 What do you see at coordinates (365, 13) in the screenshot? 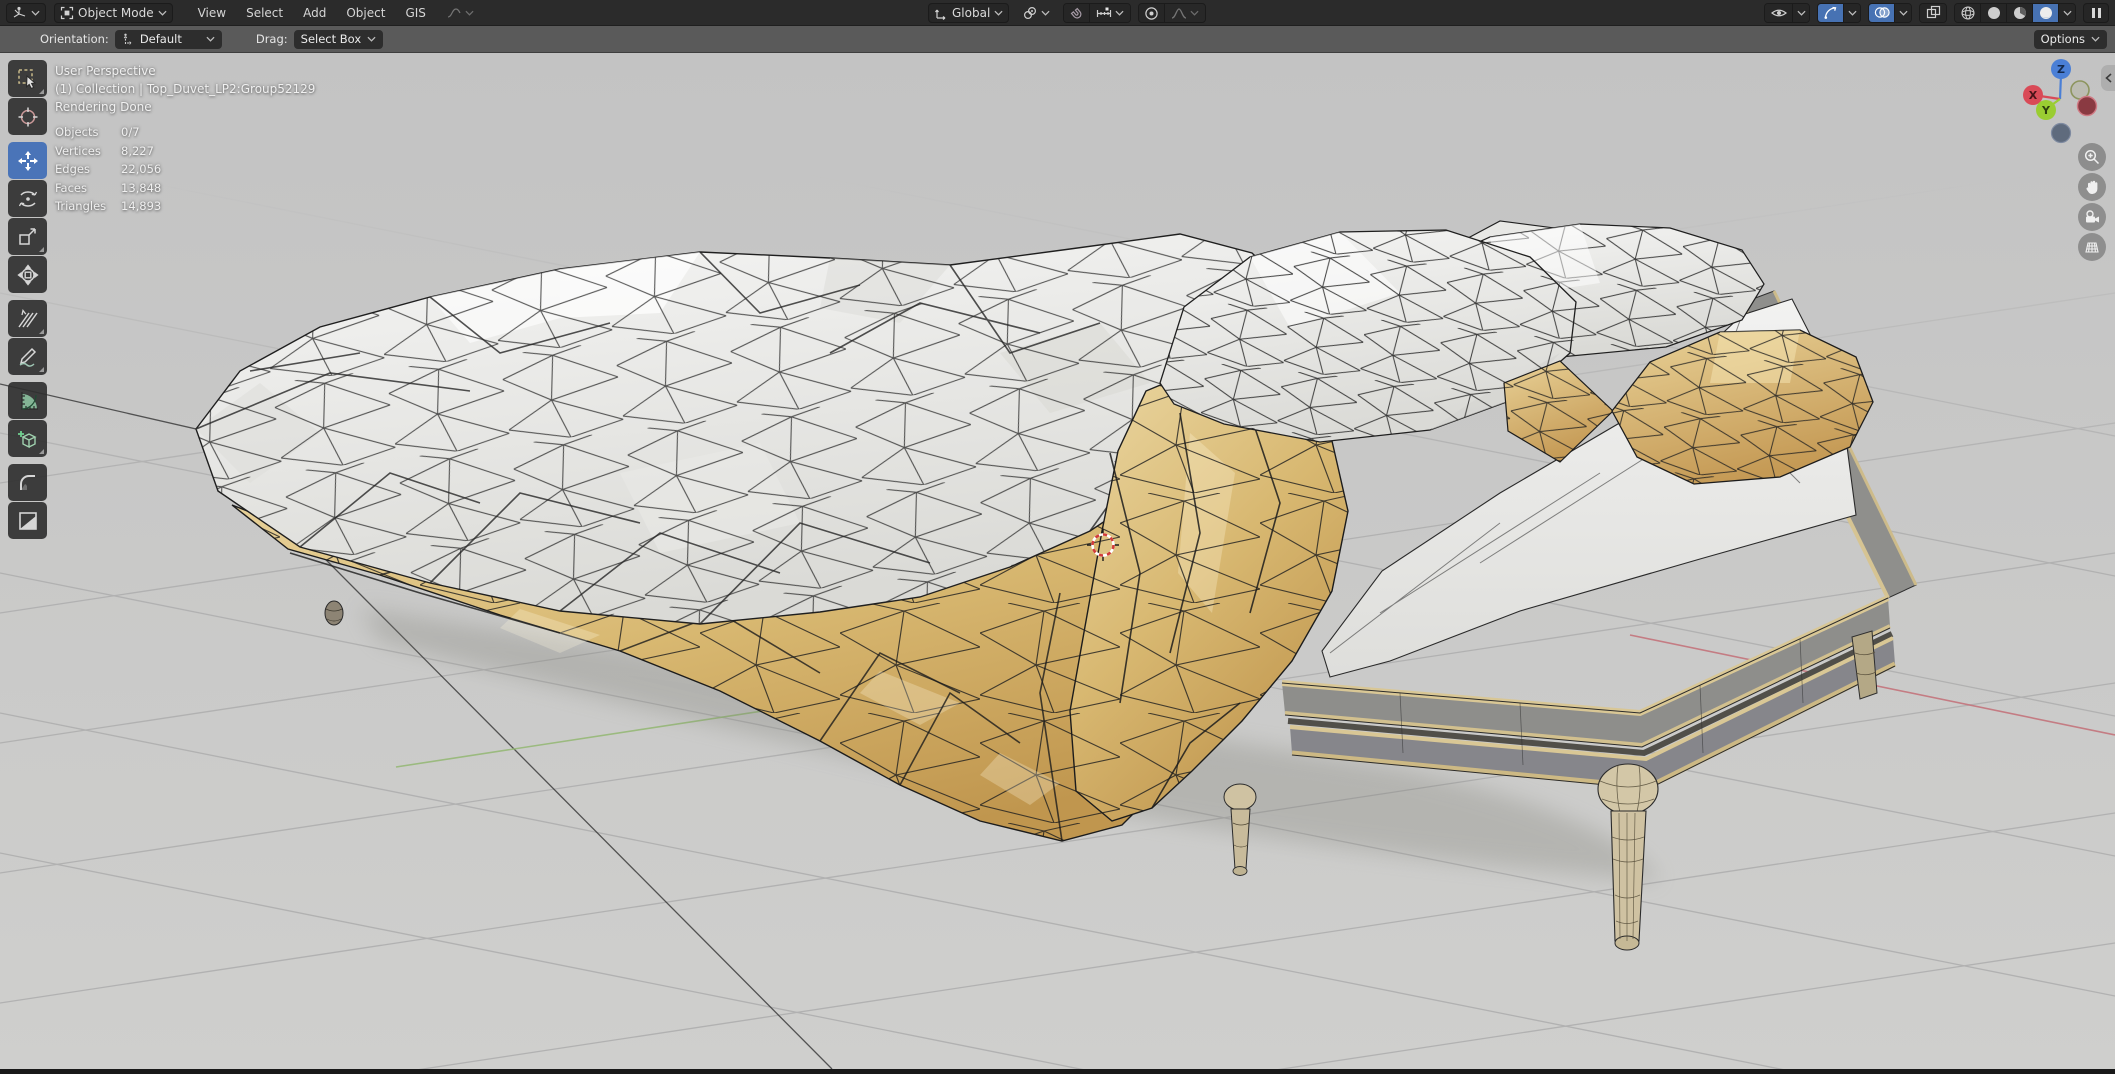
I see `menu-object: Object` at bounding box center [365, 13].